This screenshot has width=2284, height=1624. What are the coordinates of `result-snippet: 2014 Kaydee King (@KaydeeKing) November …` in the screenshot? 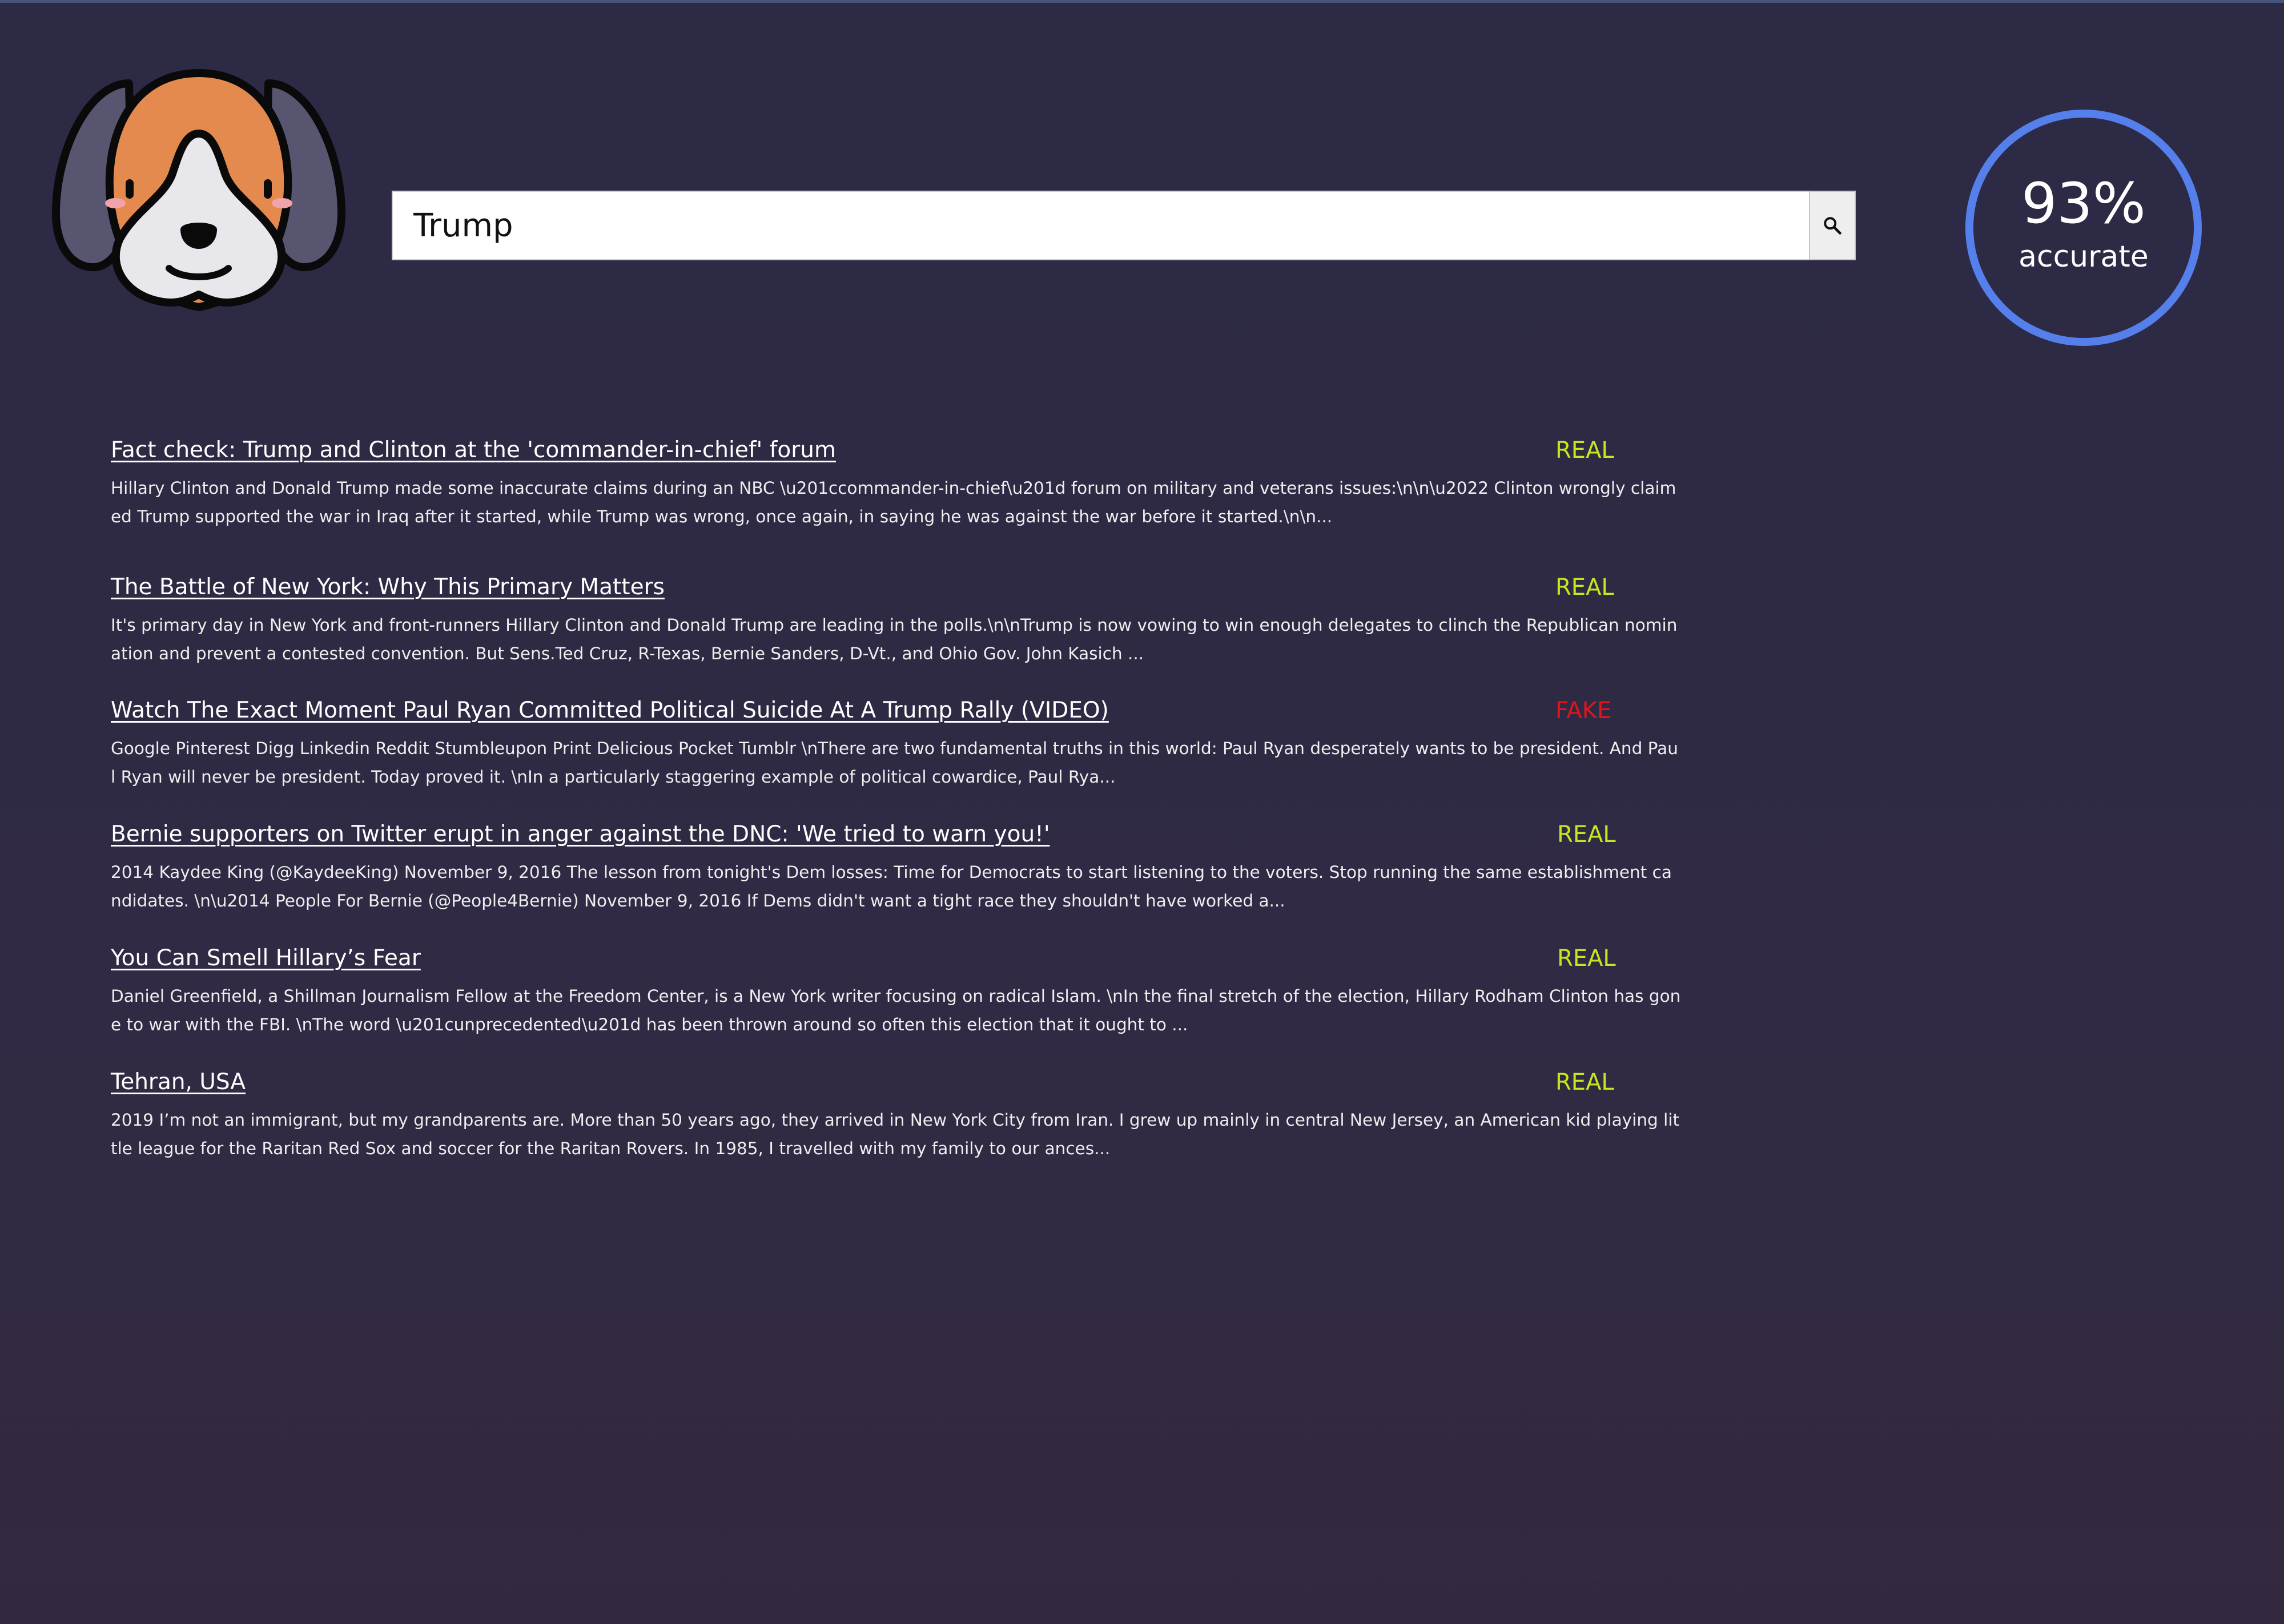 It's located at (891, 887).